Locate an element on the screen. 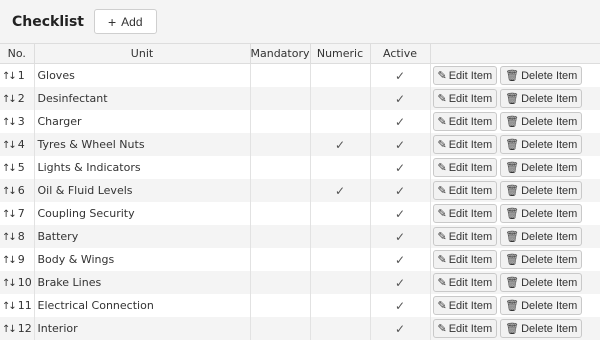 The width and height of the screenshot is (600, 340). add-button: + Add is located at coordinates (125, 21).